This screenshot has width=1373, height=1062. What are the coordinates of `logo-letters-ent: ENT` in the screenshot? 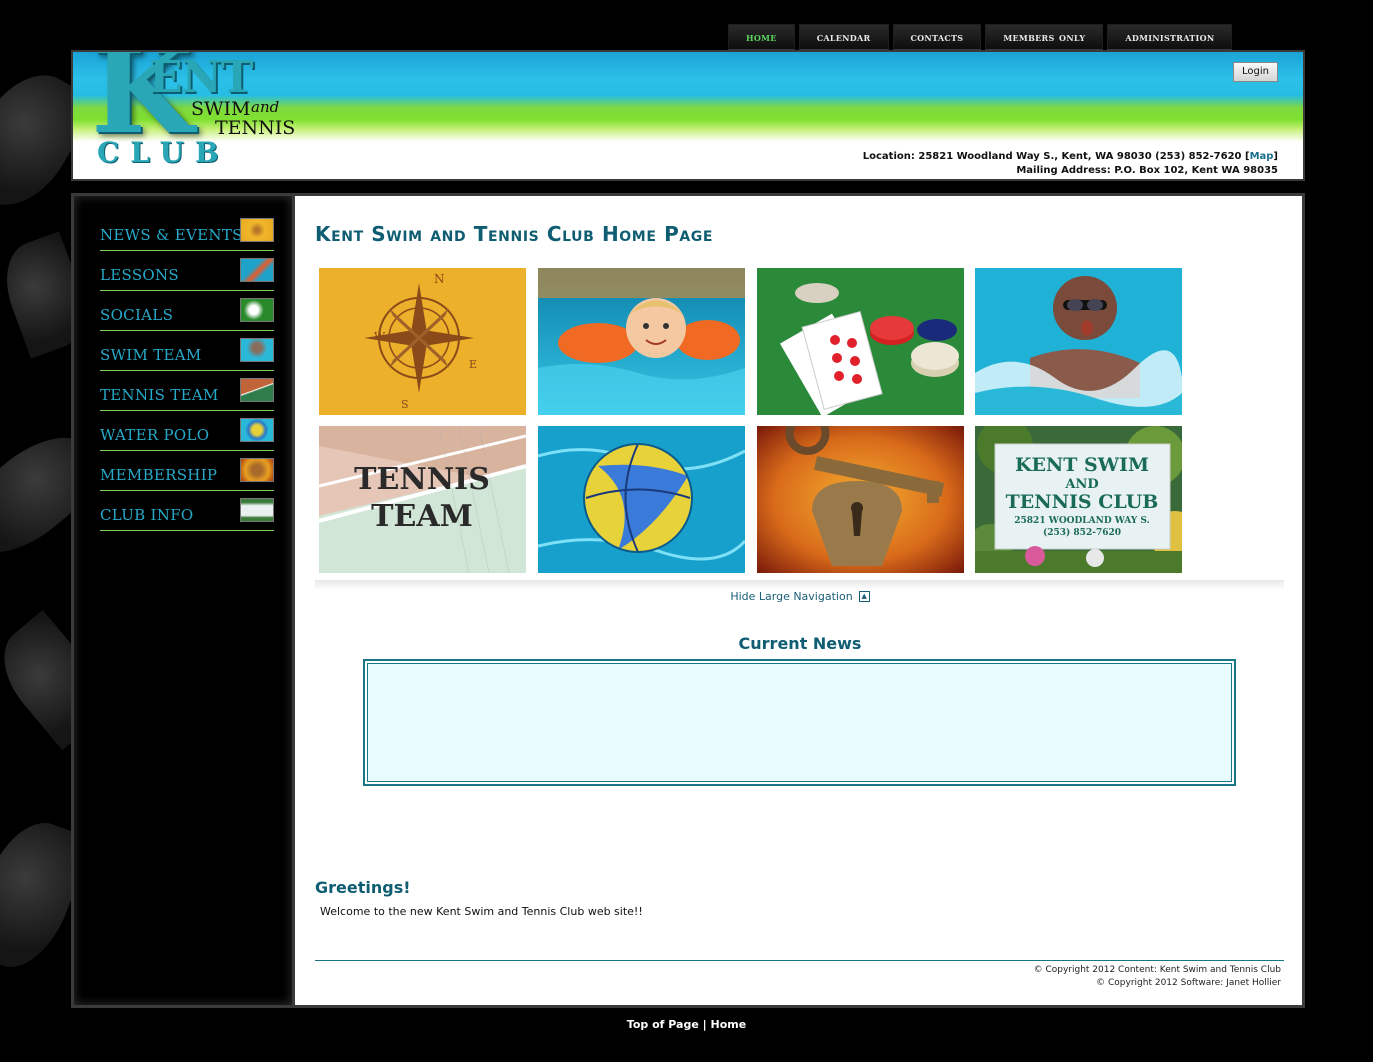 It's located at (201, 77).